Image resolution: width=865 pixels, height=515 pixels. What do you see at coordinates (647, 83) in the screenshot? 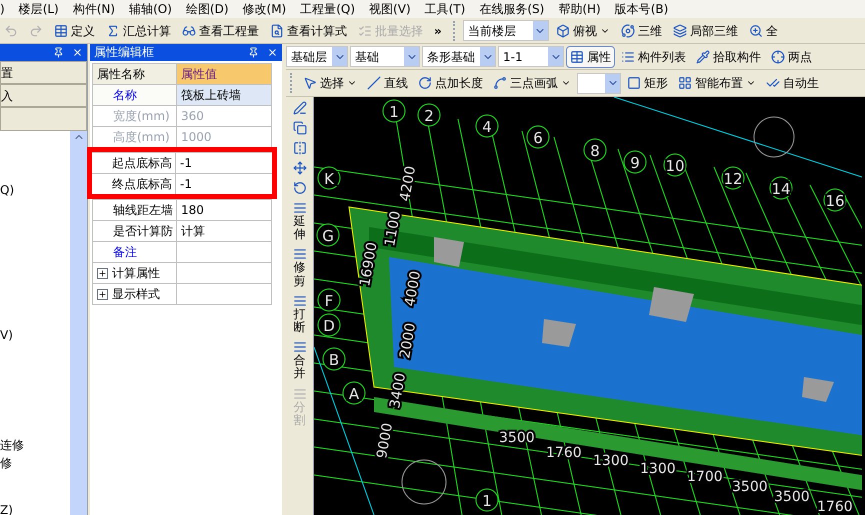
I see `toolbar-button: 矩形` at bounding box center [647, 83].